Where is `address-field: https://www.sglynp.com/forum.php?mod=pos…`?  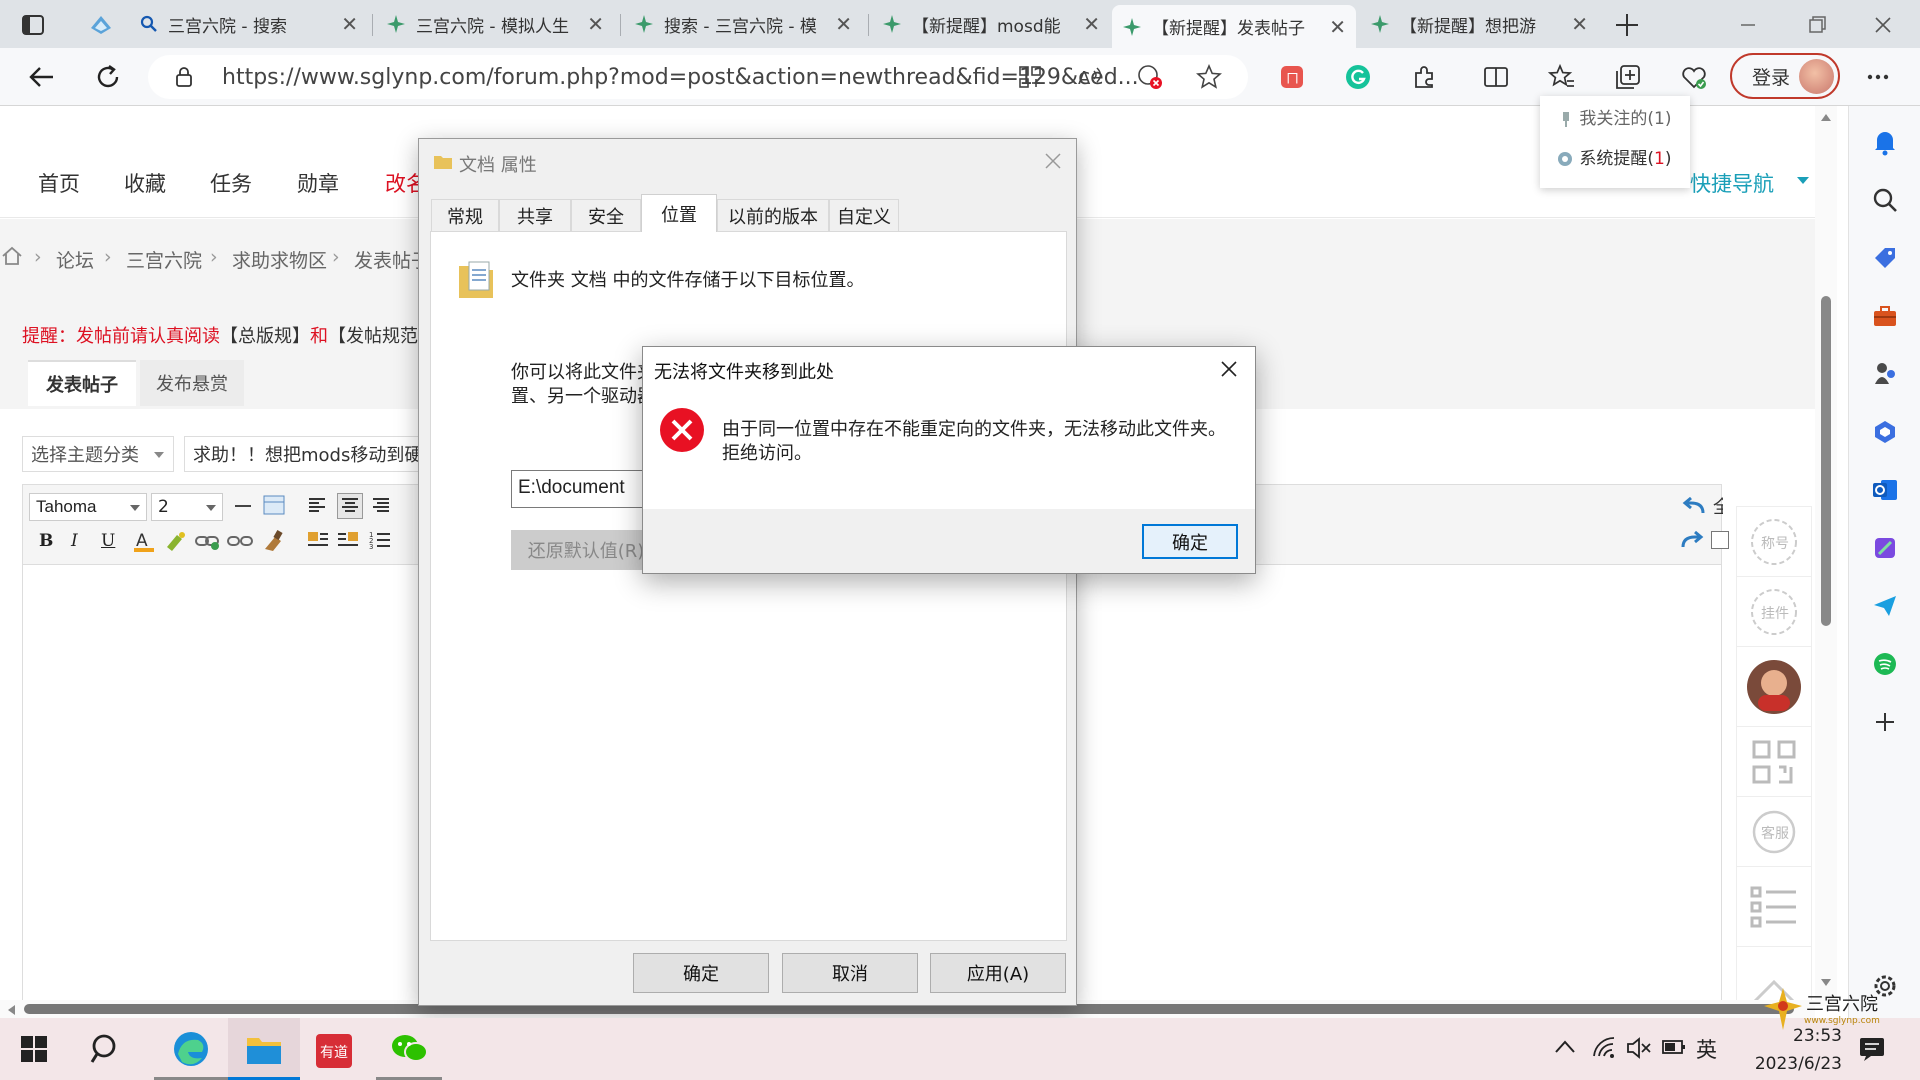 address-field: https://www.sglynp.com/forum.php?mod=pos… is located at coordinates (698, 77).